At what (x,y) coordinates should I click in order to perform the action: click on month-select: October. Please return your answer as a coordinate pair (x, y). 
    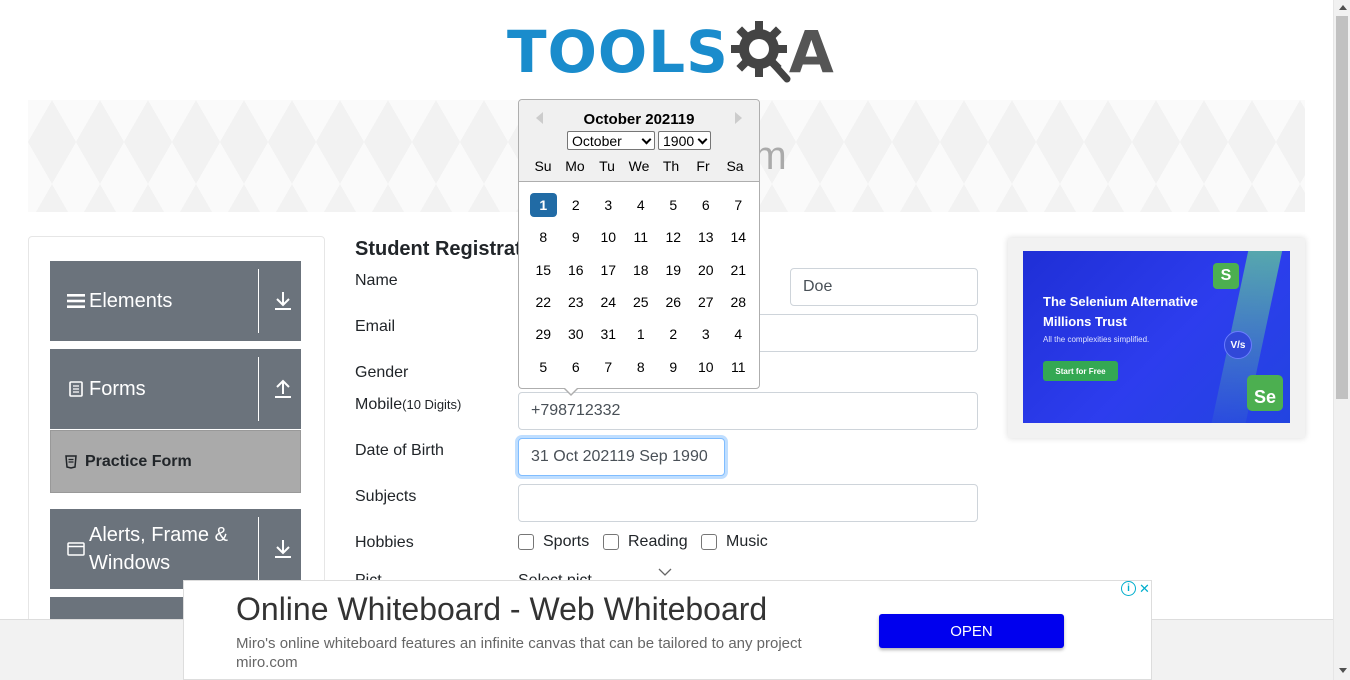
    Looking at the image, I should click on (611, 140).